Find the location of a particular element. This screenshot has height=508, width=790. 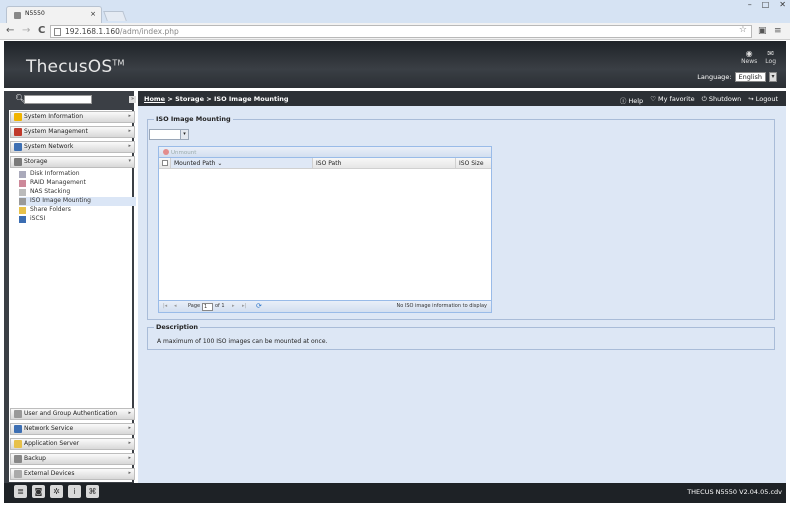

sidebar-item-label: Storage is located at coordinates (36, 161).